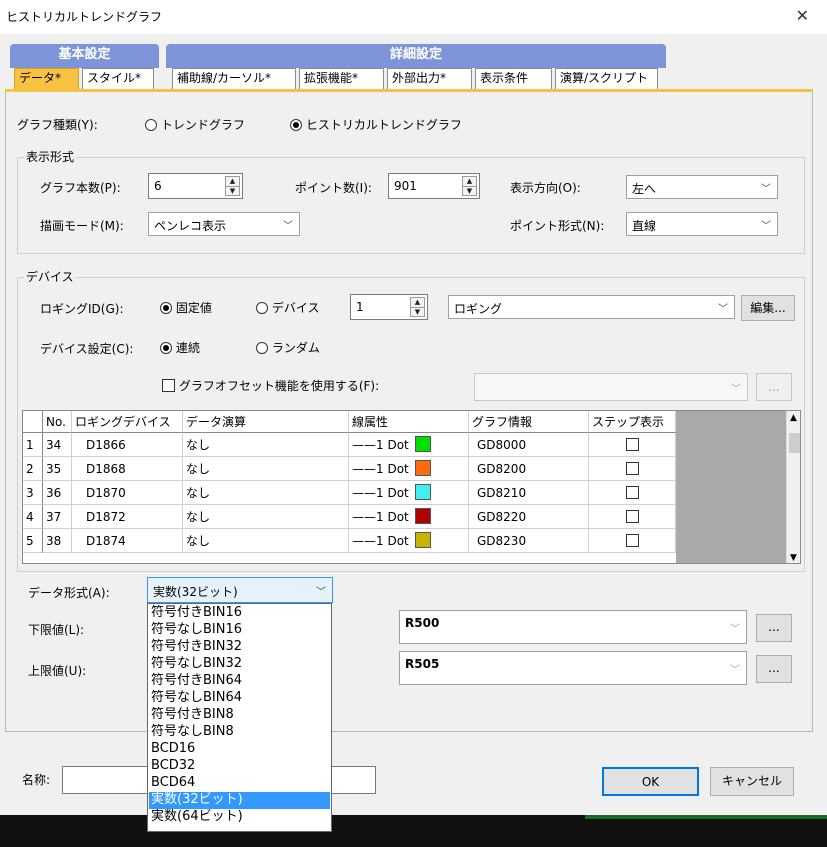  What do you see at coordinates (239, 766) in the screenshot?
I see `dropdown-option: BCD32` at bounding box center [239, 766].